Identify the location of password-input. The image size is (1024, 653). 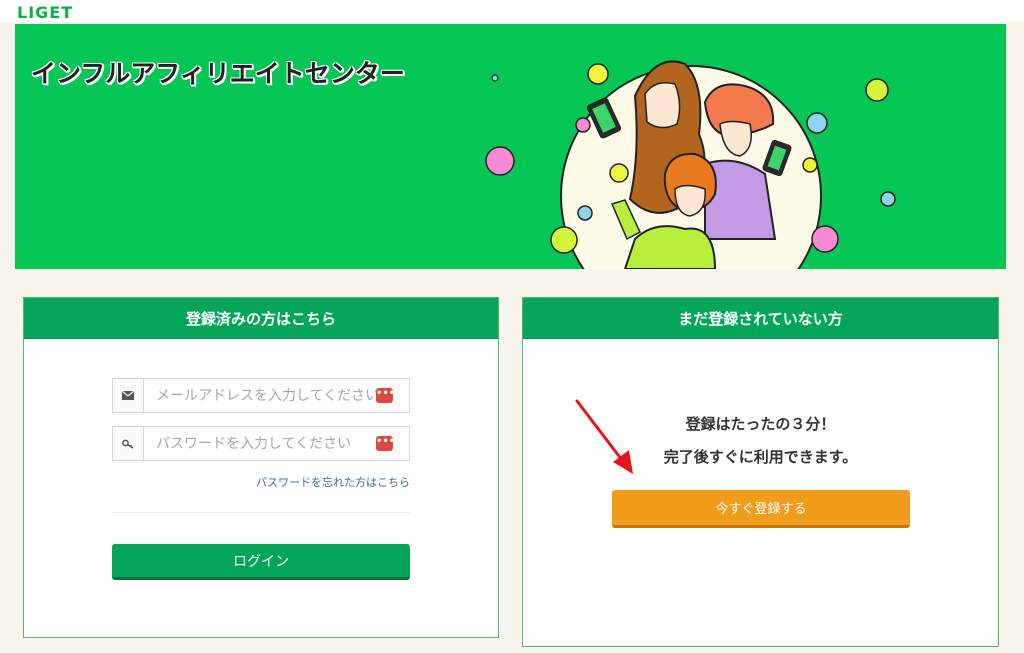
(276, 443).